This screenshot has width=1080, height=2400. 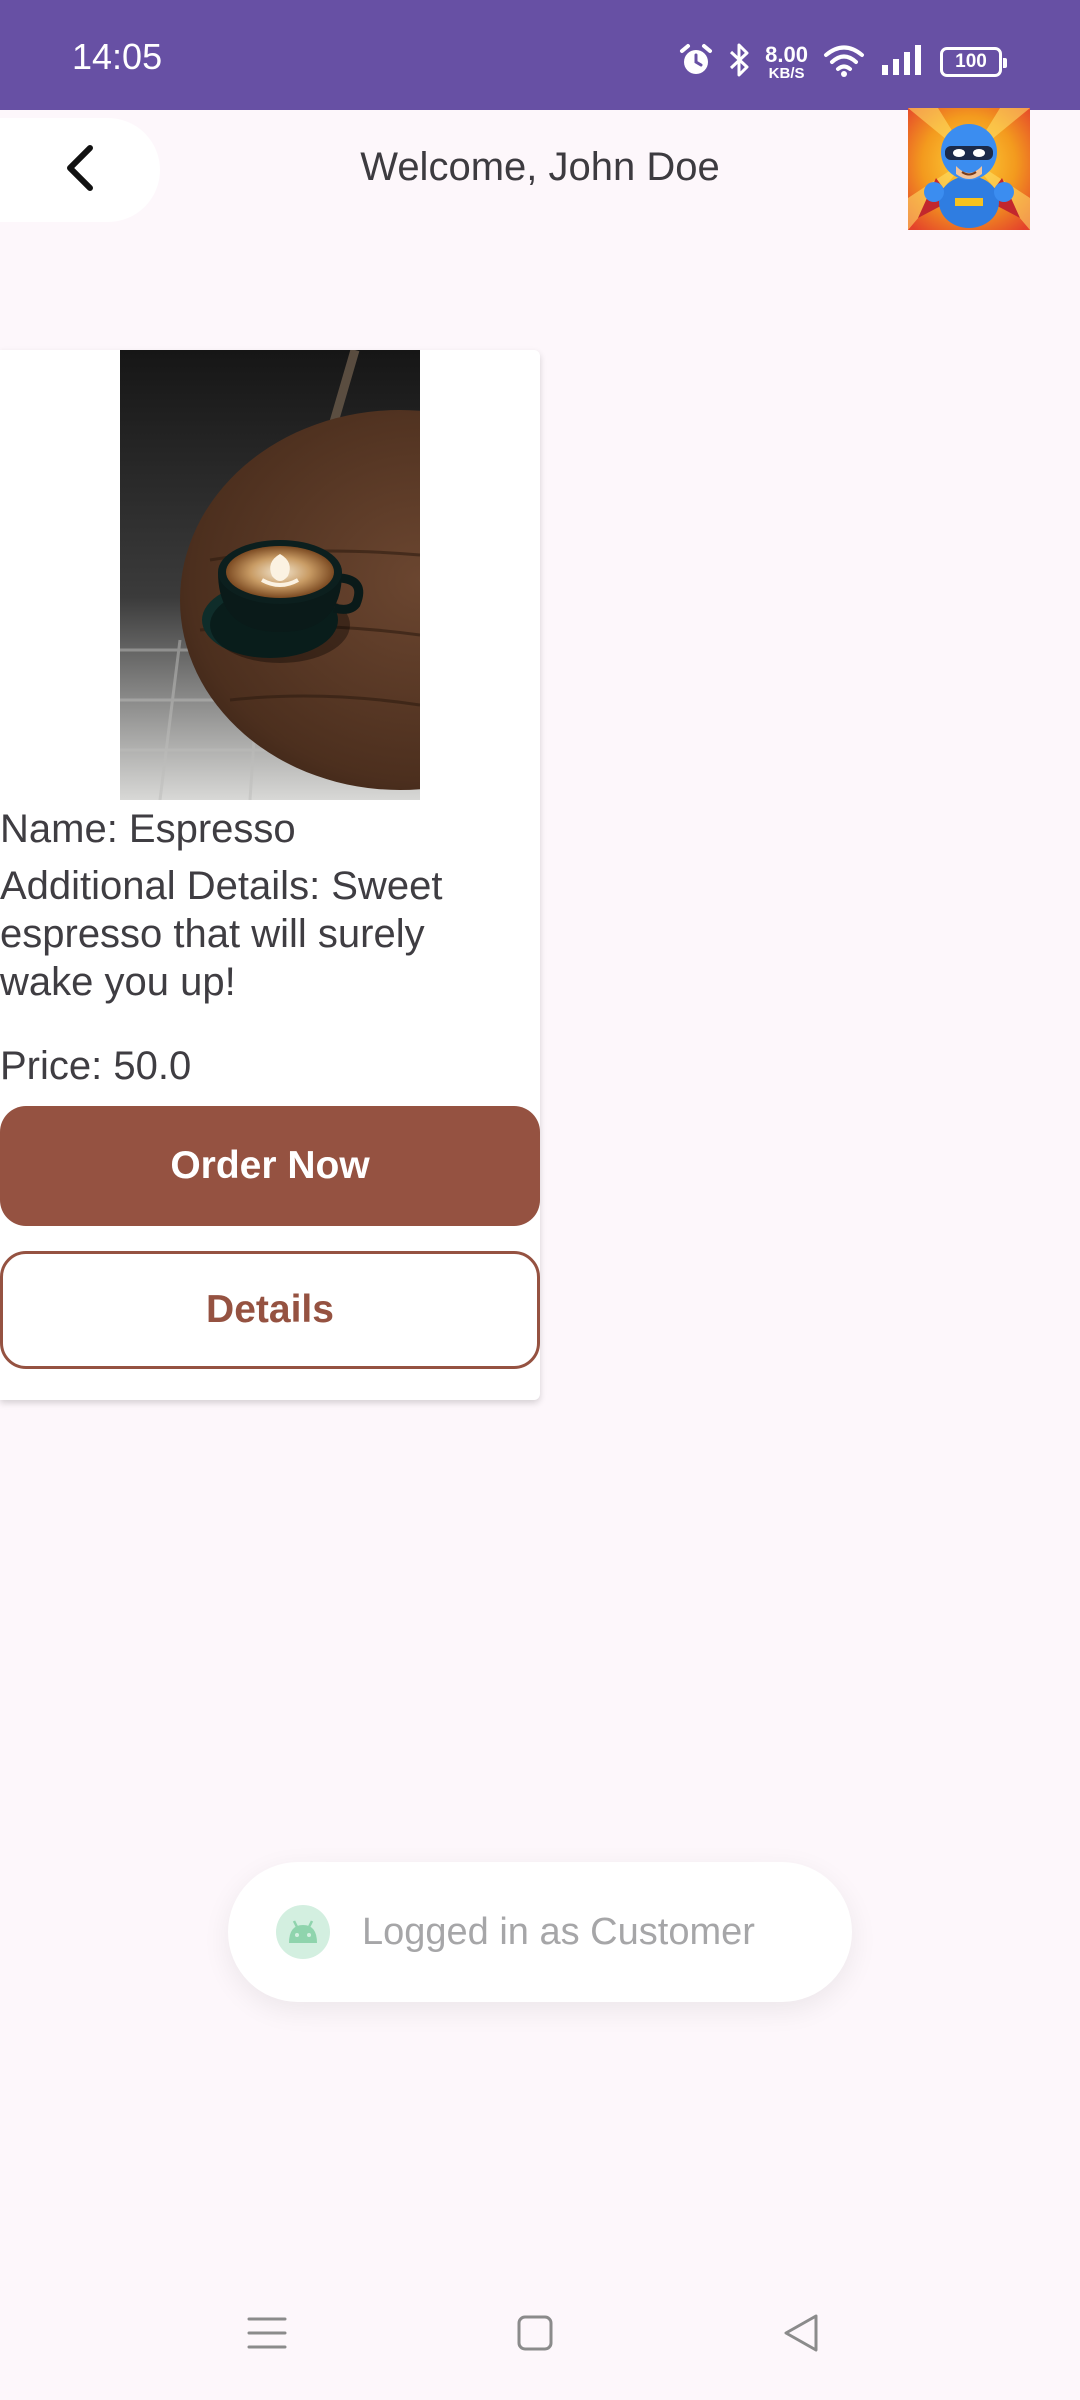 What do you see at coordinates (540, 167) in the screenshot?
I see `welcome-title: Welcome, John Doe` at bounding box center [540, 167].